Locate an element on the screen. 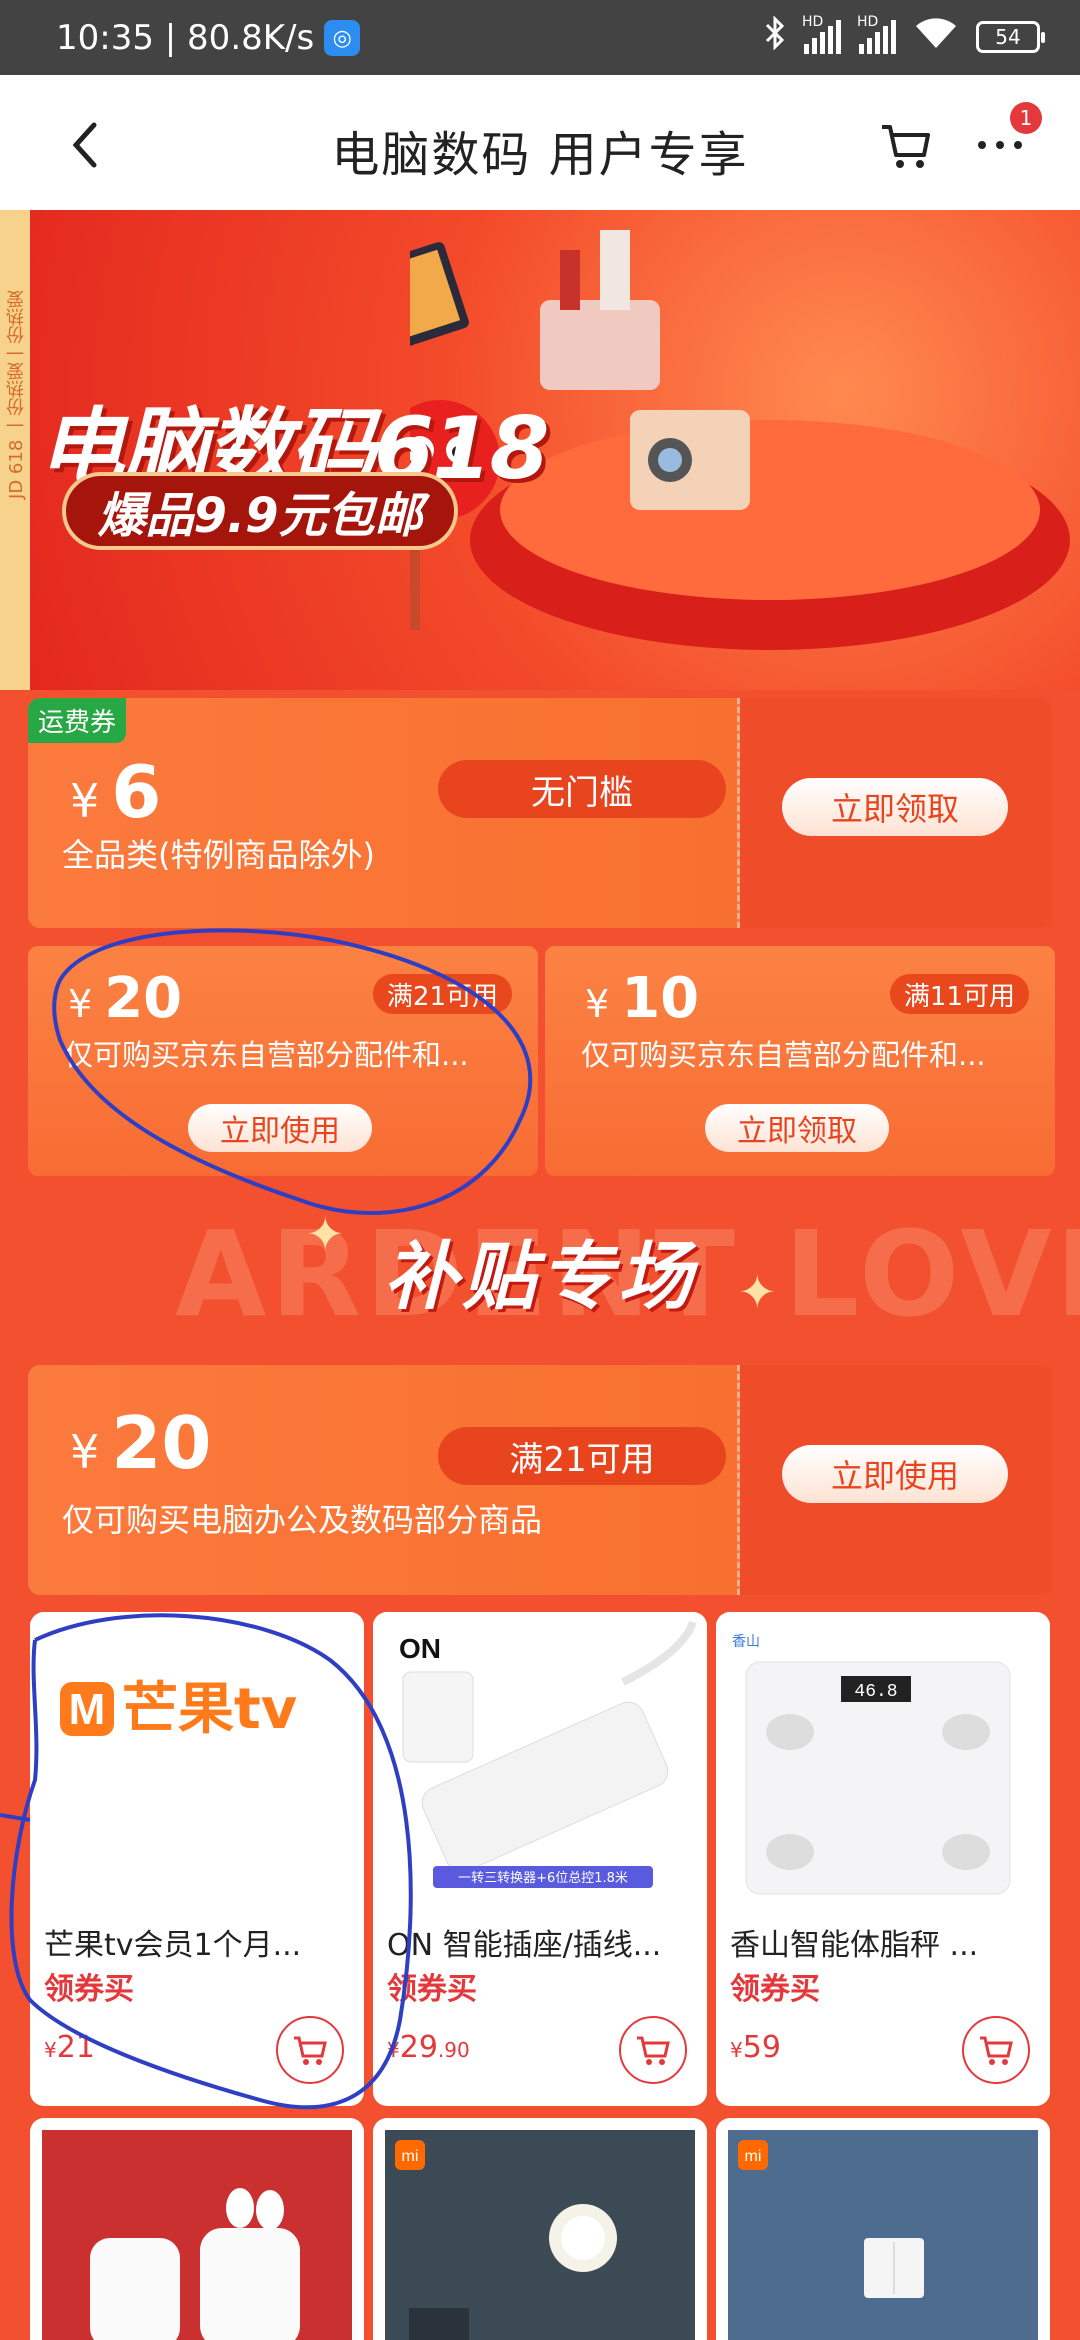  bluetooth-icon is located at coordinates (775, 36).